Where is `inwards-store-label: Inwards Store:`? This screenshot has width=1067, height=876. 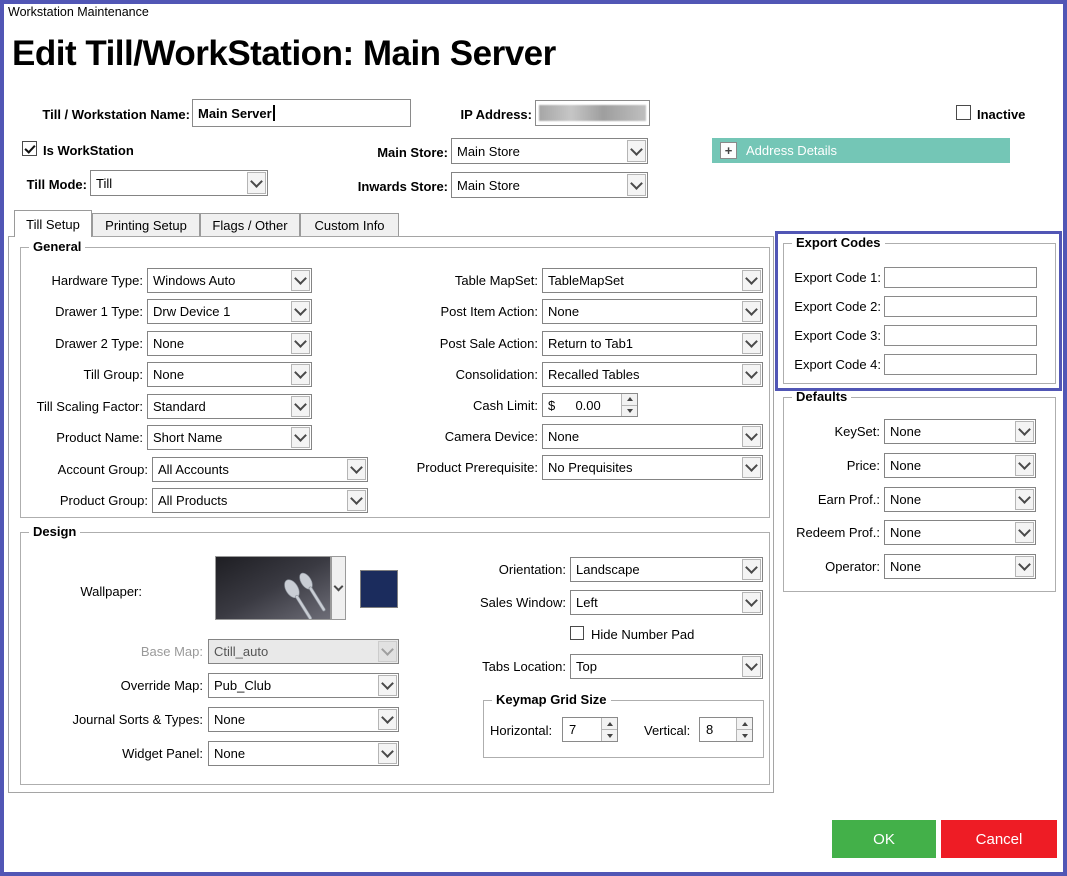
inwards-store-label: Inwards Store: is located at coordinates (402, 186).